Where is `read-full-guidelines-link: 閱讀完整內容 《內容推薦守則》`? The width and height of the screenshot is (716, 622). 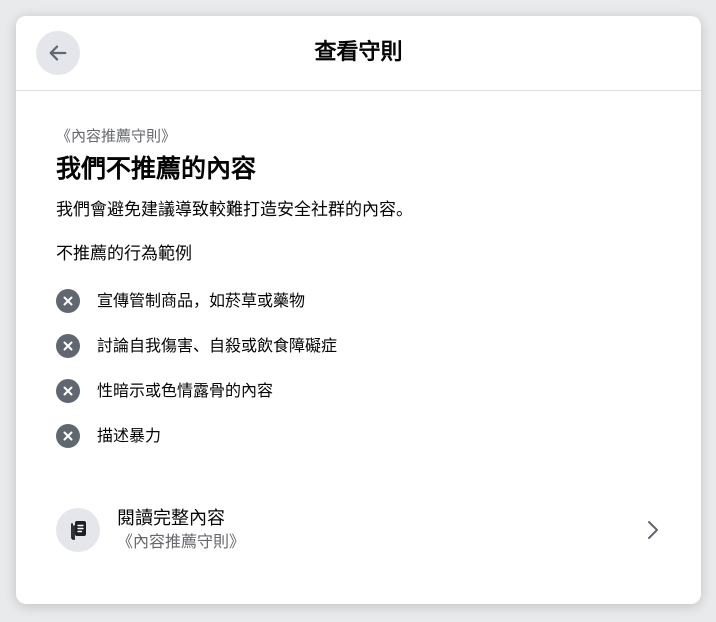 read-full-guidelines-link: 閱讀完整內容 《內容推薦守則》 is located at coordinates (360, 530).